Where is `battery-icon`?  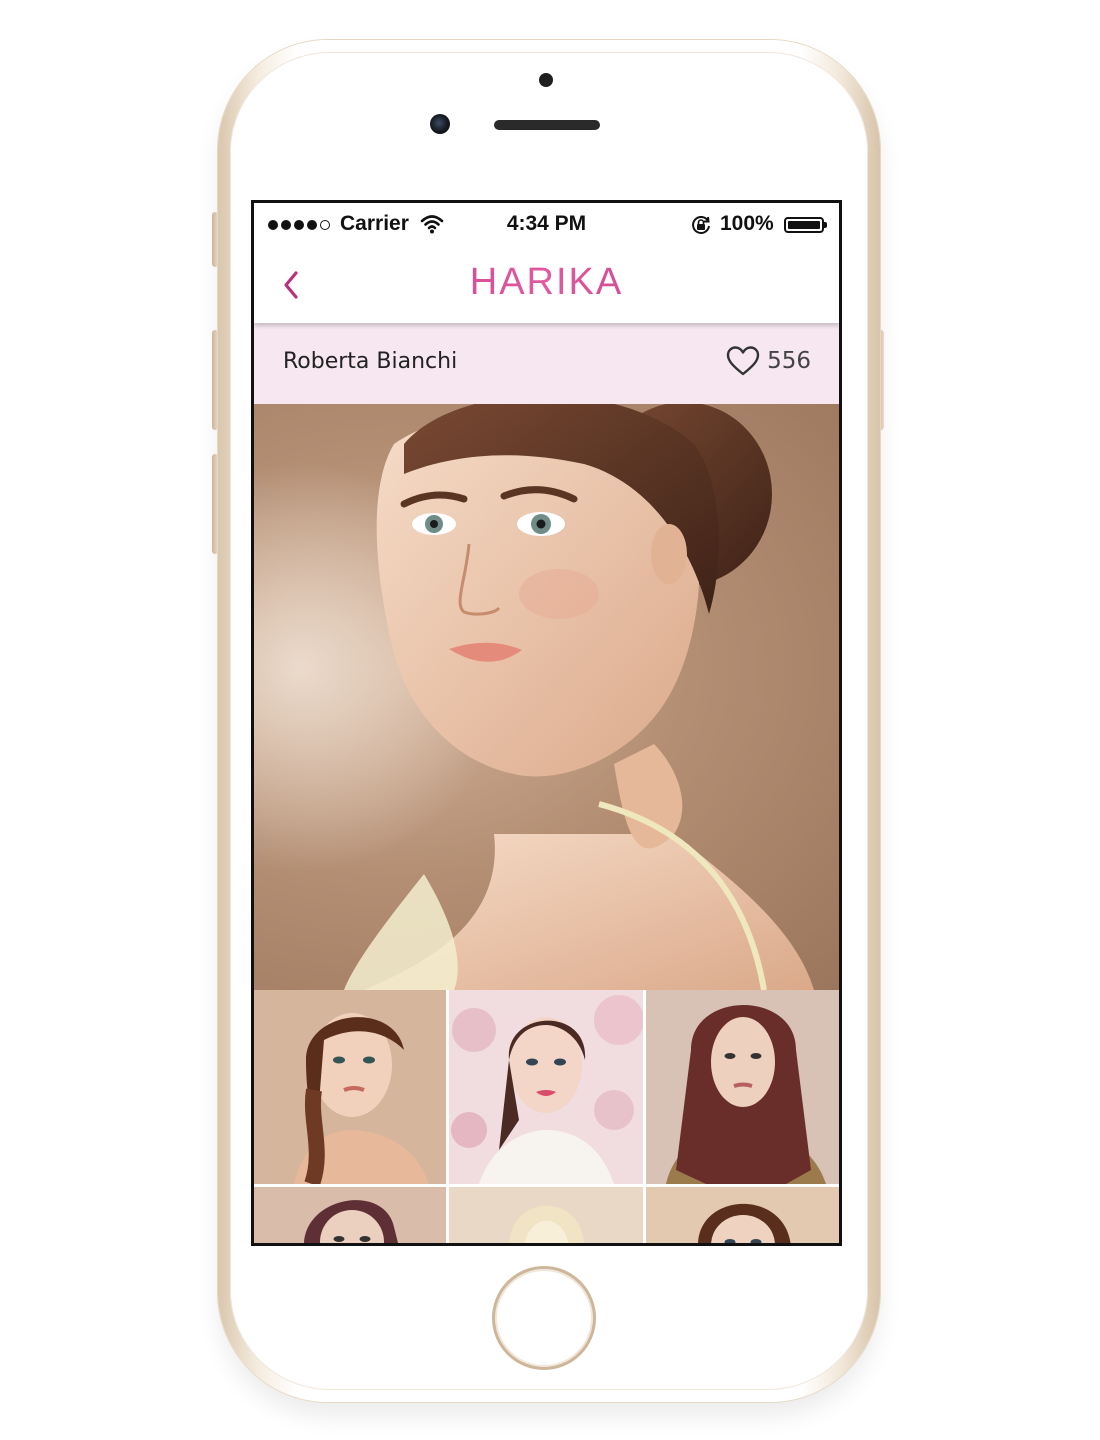
battery-icon is located at coordinates (805, 225).